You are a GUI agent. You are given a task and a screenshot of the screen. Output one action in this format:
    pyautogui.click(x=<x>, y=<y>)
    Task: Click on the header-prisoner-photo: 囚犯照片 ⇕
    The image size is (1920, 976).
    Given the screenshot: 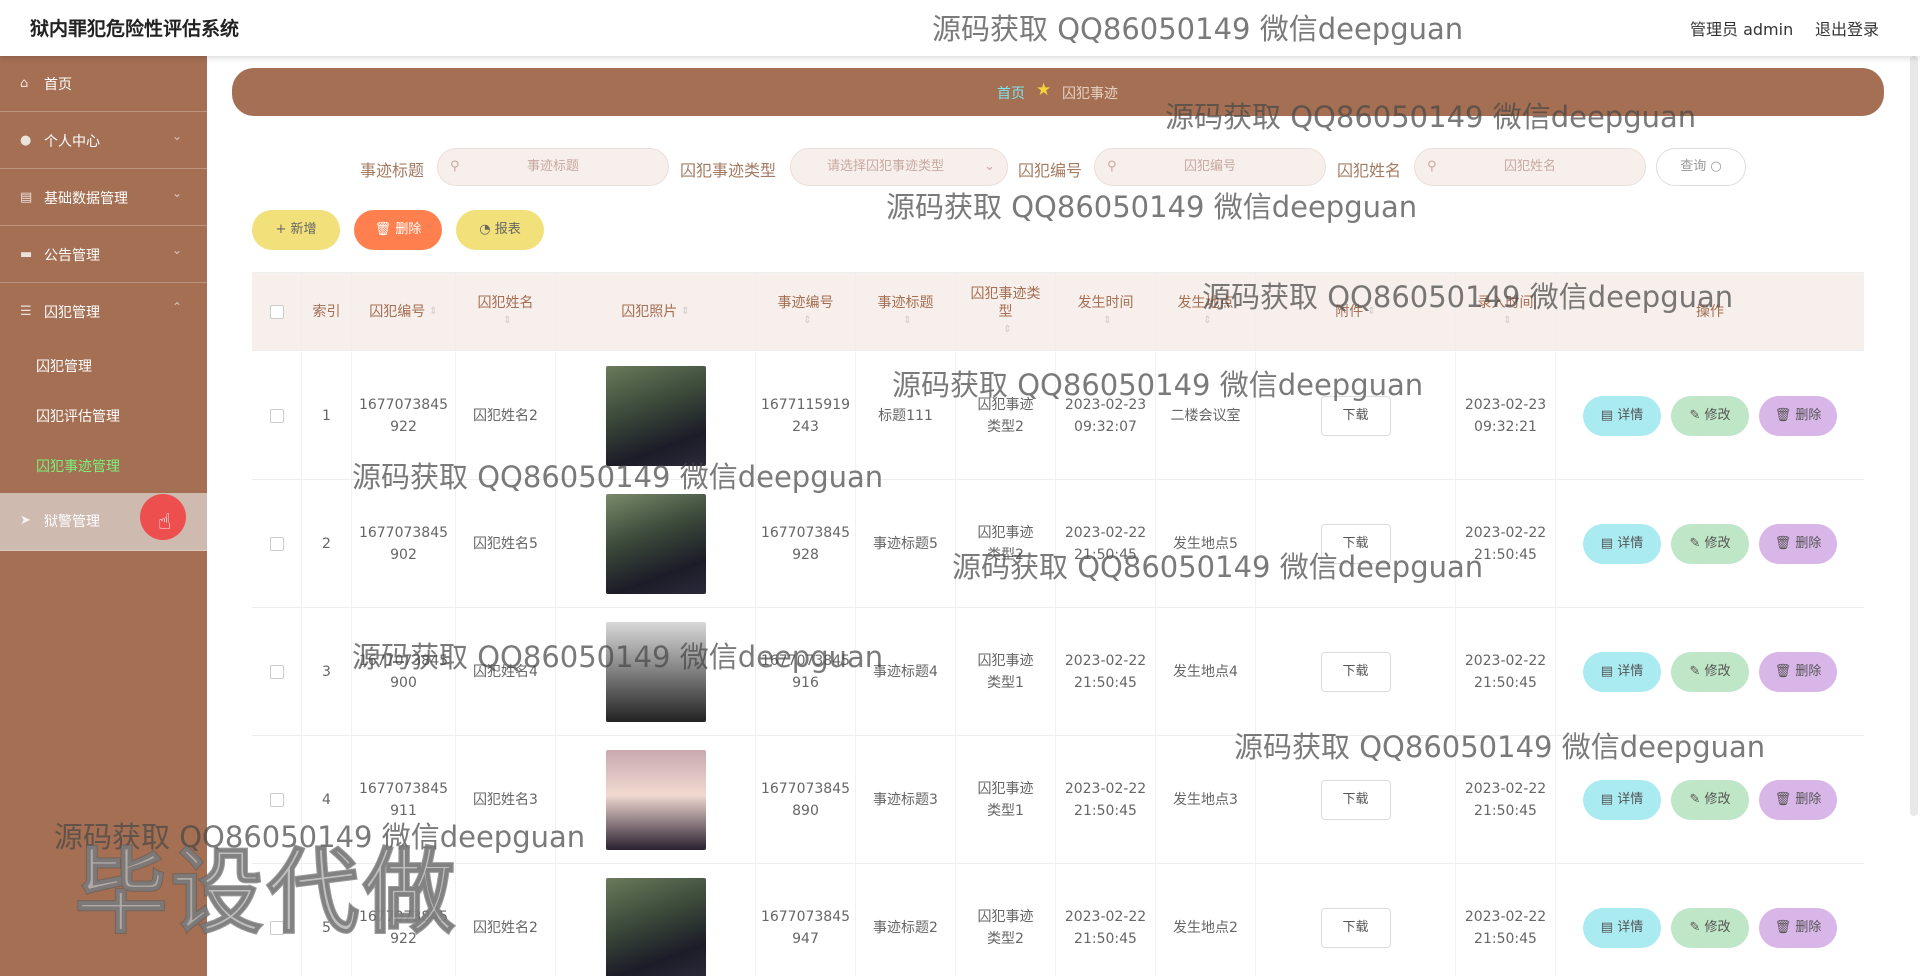 What is the action you would take?
    pyautogui.click(x=656, y=312)
    